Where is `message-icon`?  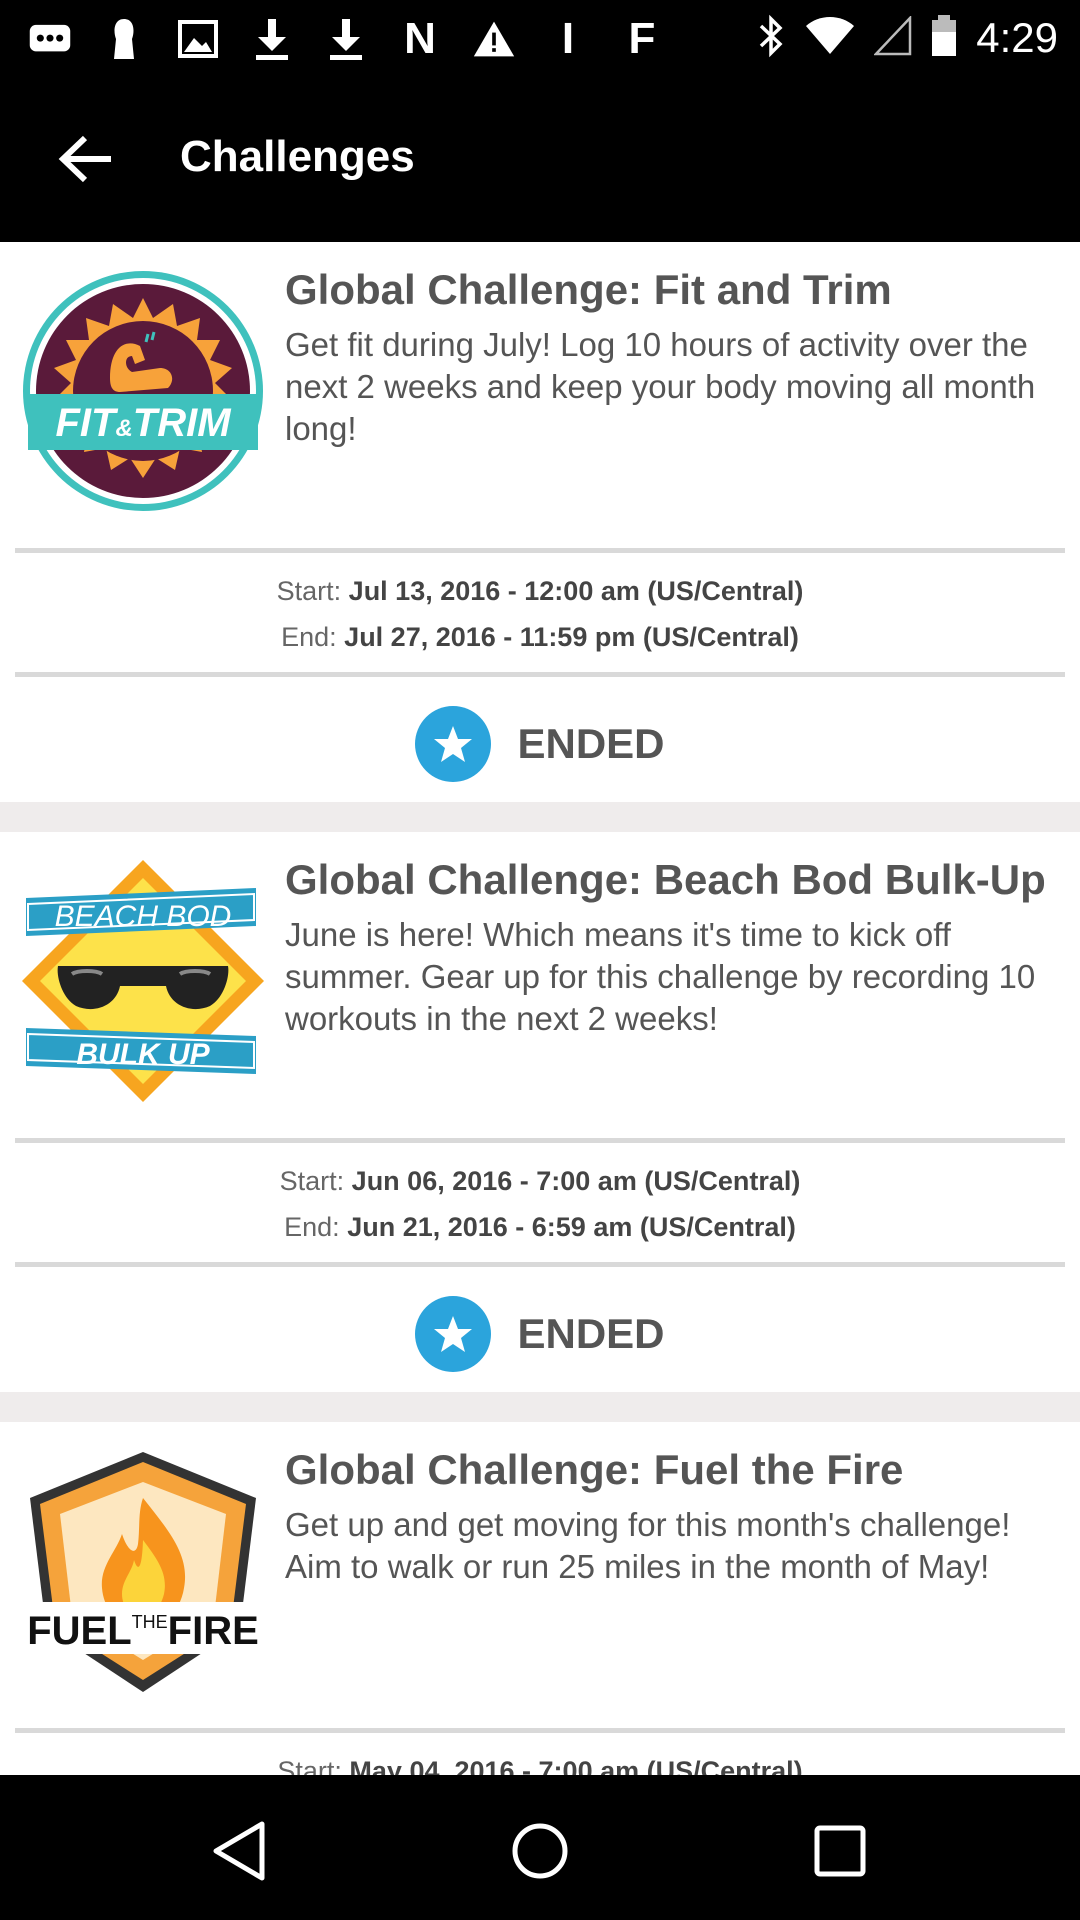
message-icon is located at coordinates (50, 39).